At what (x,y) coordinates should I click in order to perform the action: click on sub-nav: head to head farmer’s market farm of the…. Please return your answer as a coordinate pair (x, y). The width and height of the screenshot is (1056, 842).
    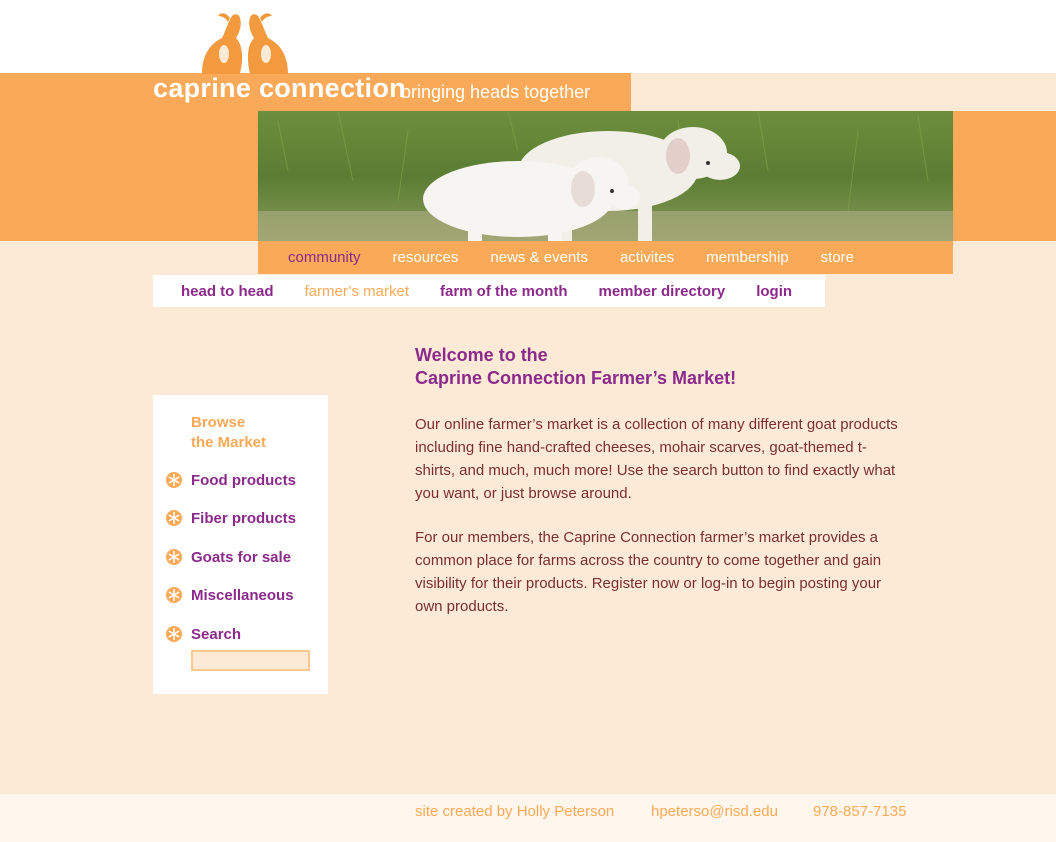
    Looking at the image, I should click on (489, 291).